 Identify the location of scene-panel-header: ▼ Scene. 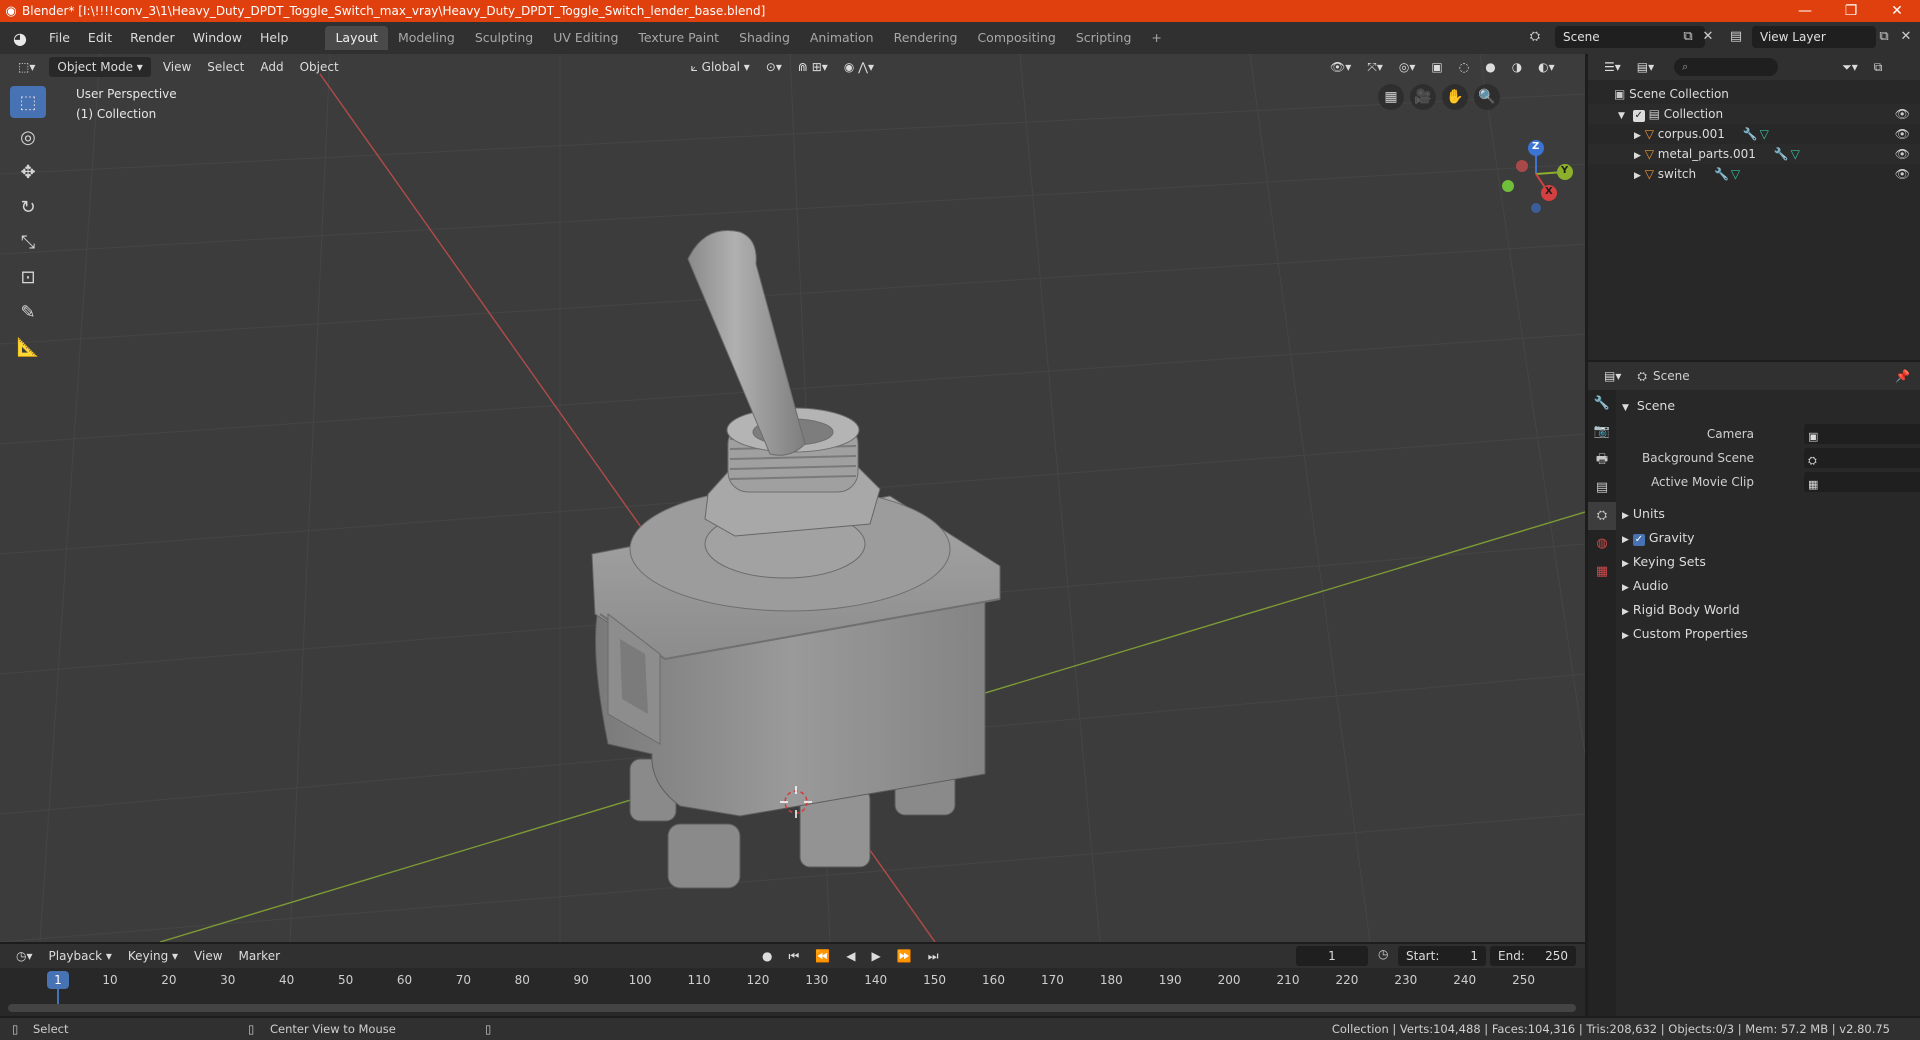
(1768, 406).